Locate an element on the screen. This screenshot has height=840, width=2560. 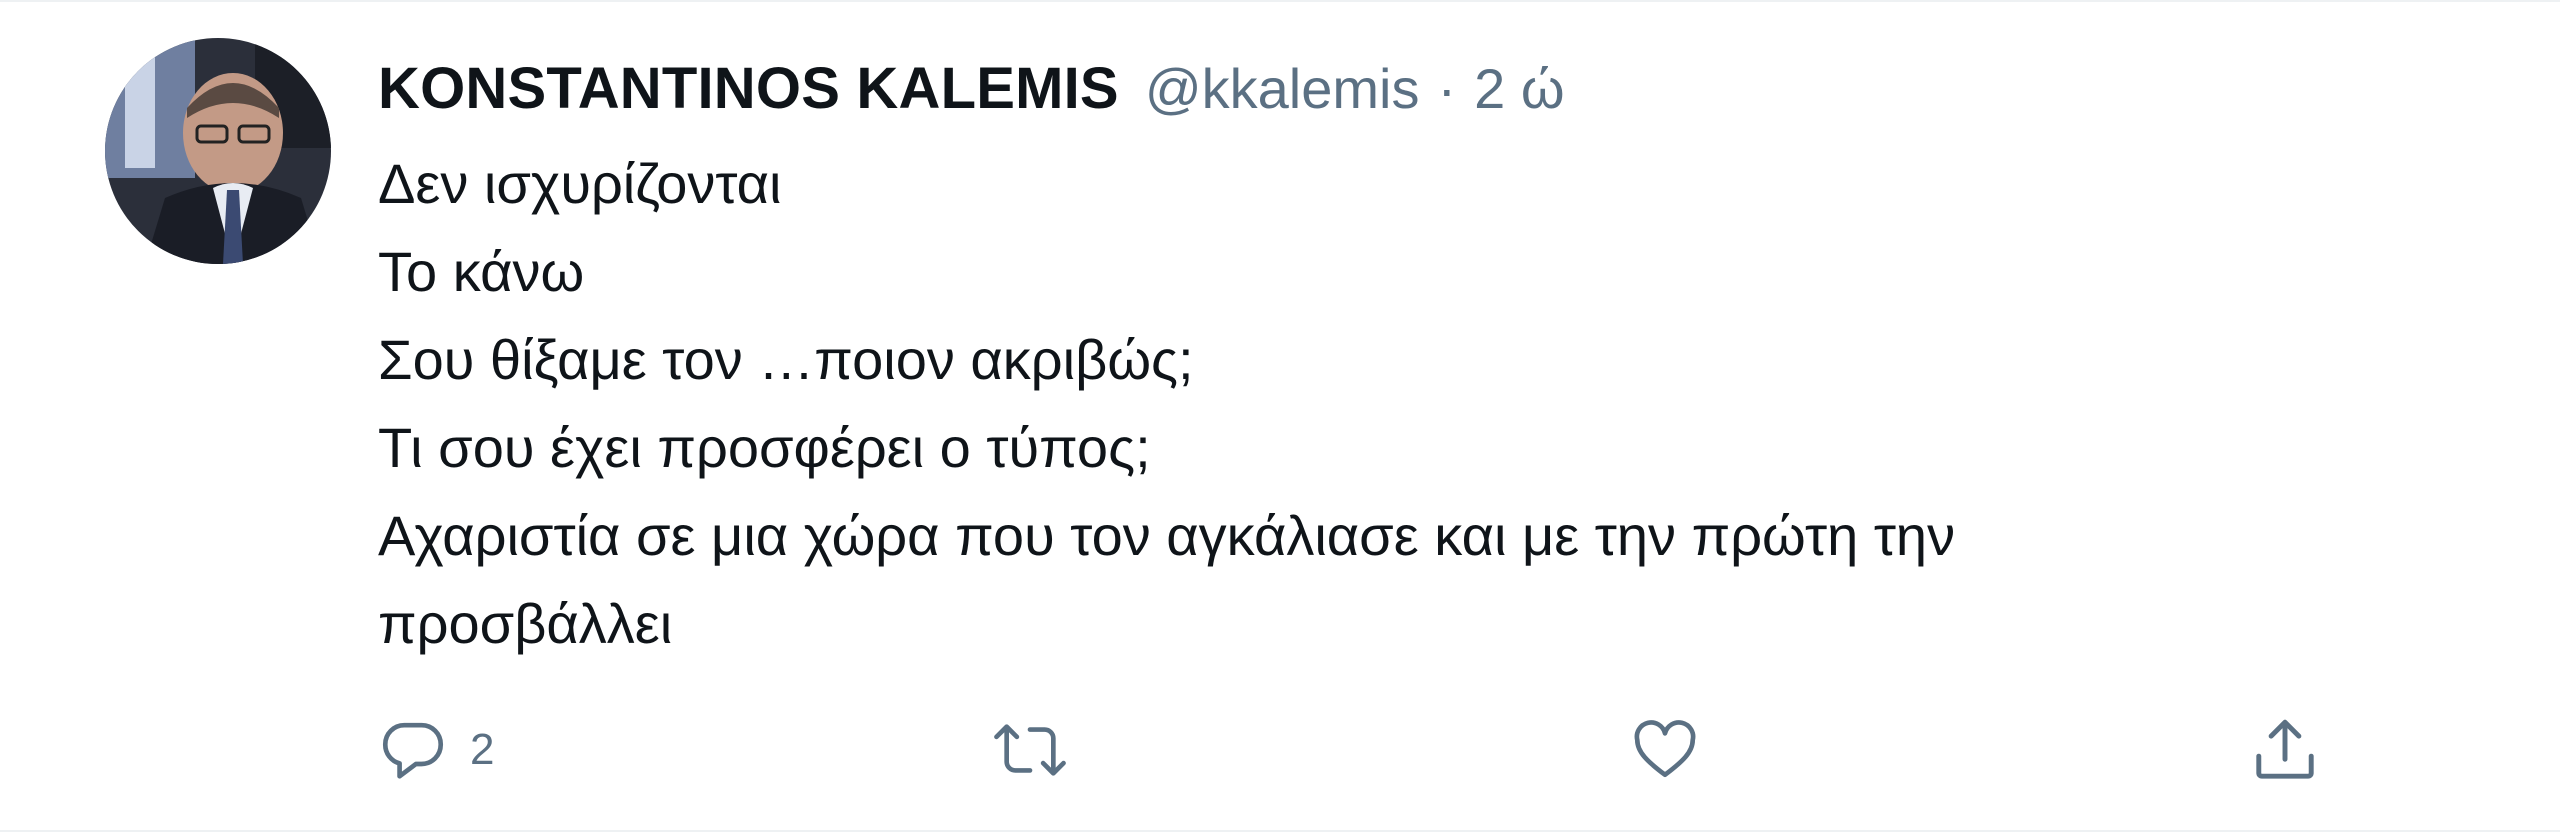
reply-button: 2 is located at coordinates (436, 750).